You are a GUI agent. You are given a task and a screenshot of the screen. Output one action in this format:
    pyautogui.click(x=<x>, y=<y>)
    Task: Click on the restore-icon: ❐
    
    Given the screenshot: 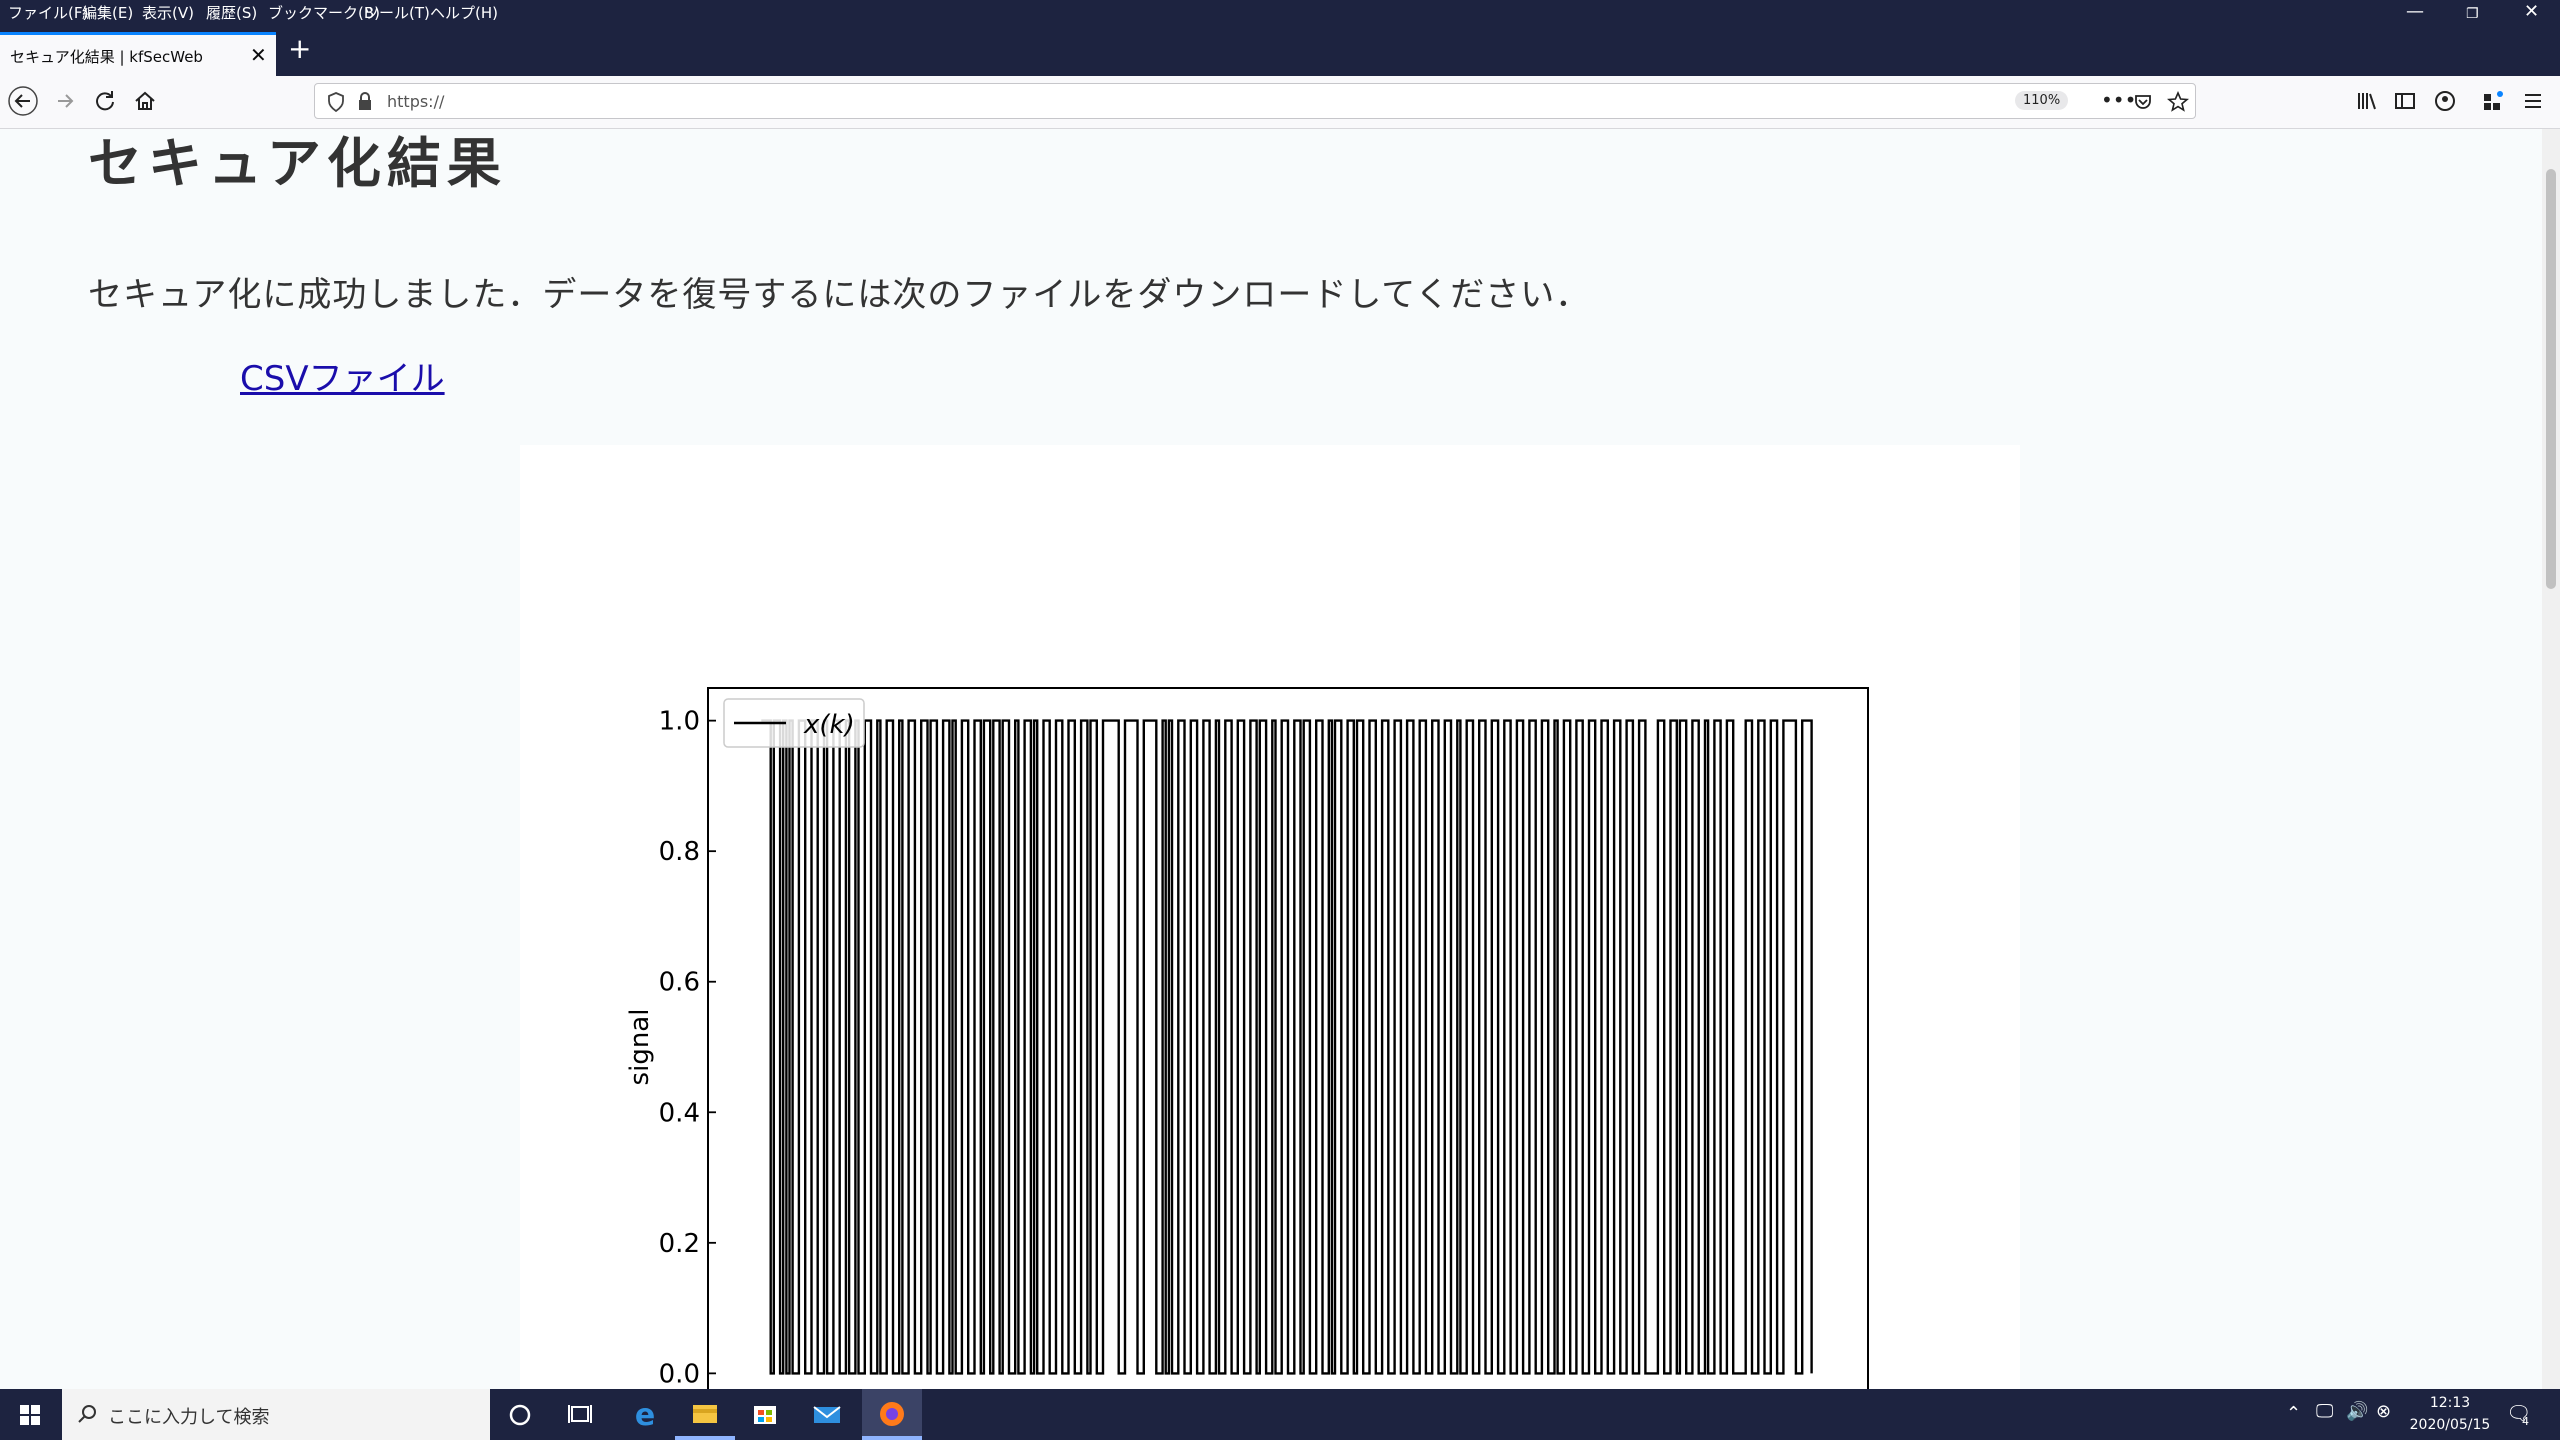 What is the action you would take?
    pyautogui.click(x=2472, y=14)
    